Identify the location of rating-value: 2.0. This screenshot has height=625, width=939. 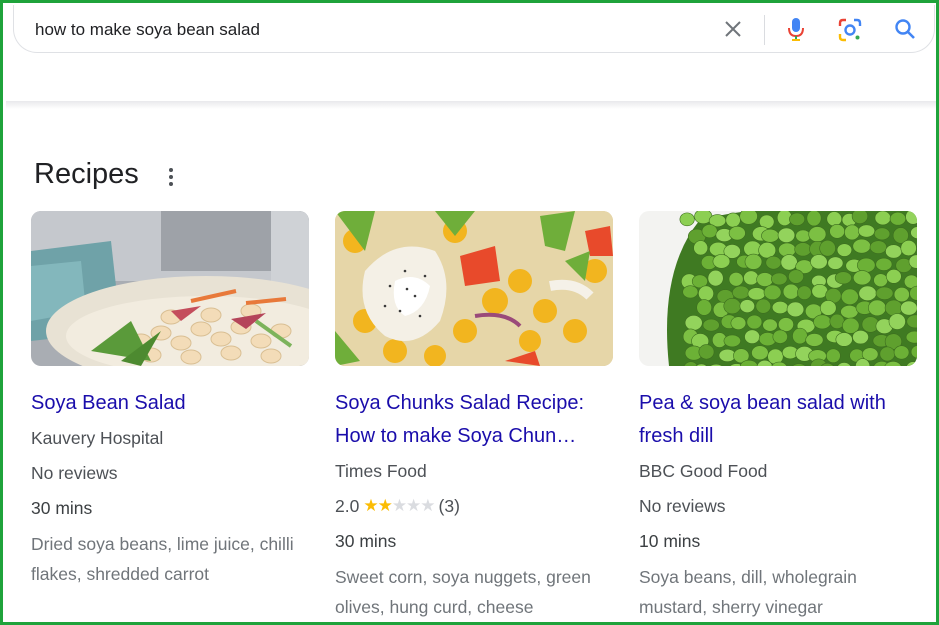
(347, 506).